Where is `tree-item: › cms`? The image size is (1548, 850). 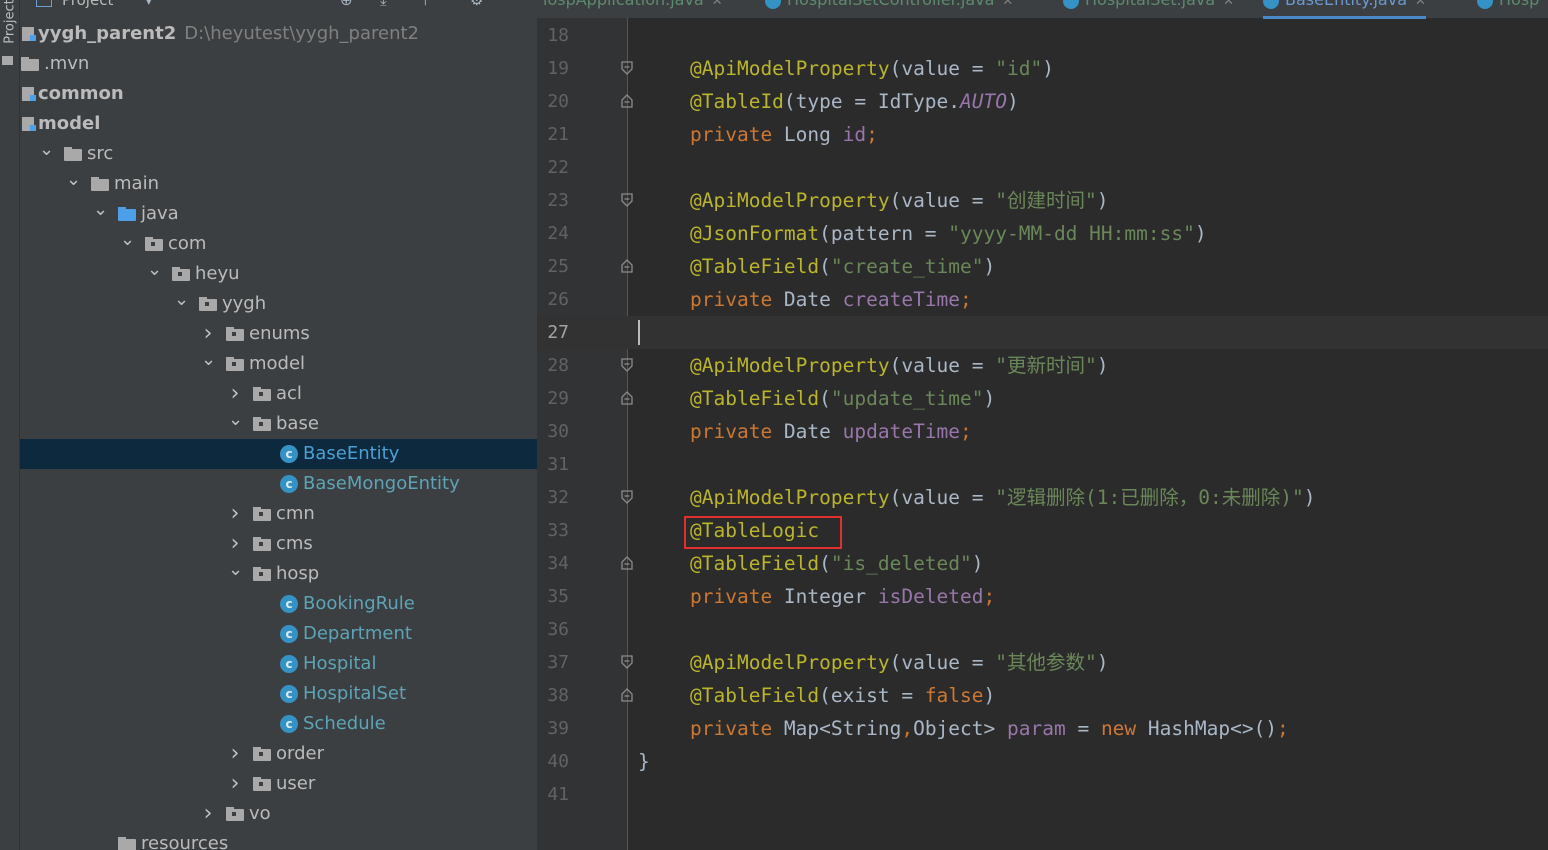
tree-item: › cms is located at coordinates (278, 544).